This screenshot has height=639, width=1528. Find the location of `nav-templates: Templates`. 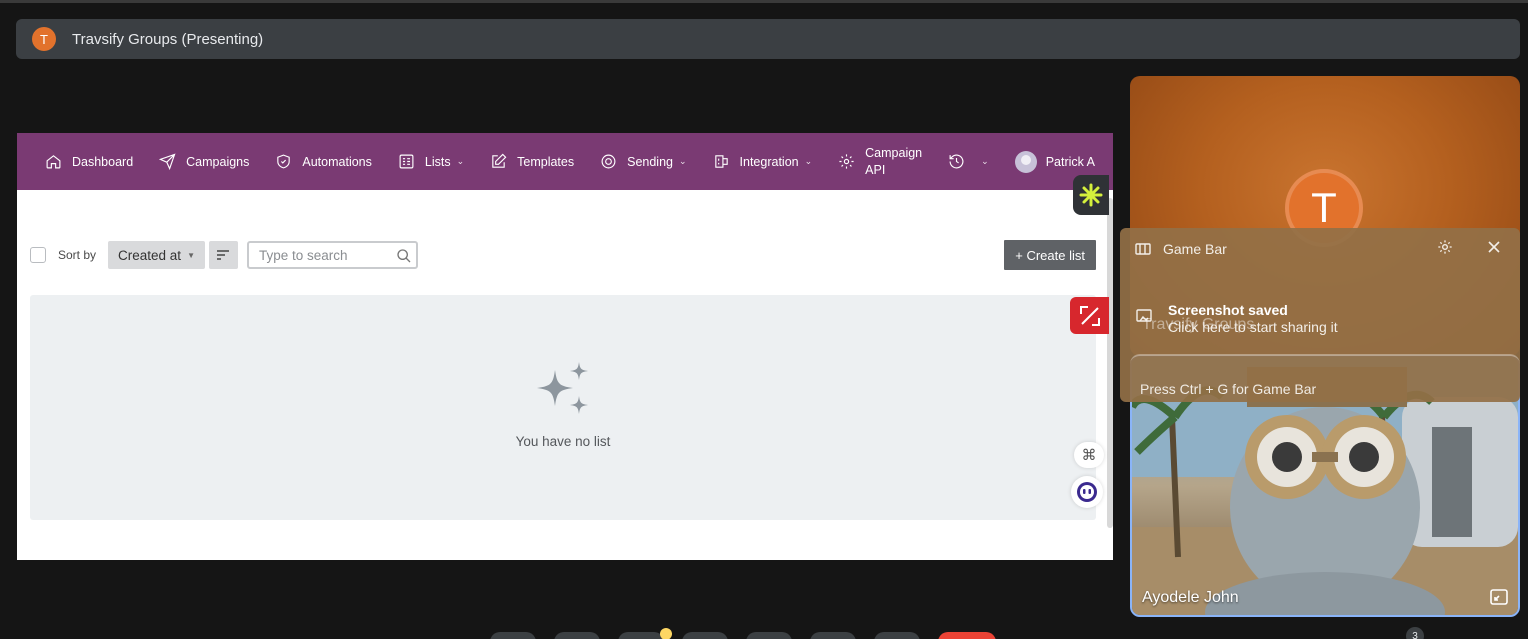

nav-templates: Templates is located at coordinates (532, 161).